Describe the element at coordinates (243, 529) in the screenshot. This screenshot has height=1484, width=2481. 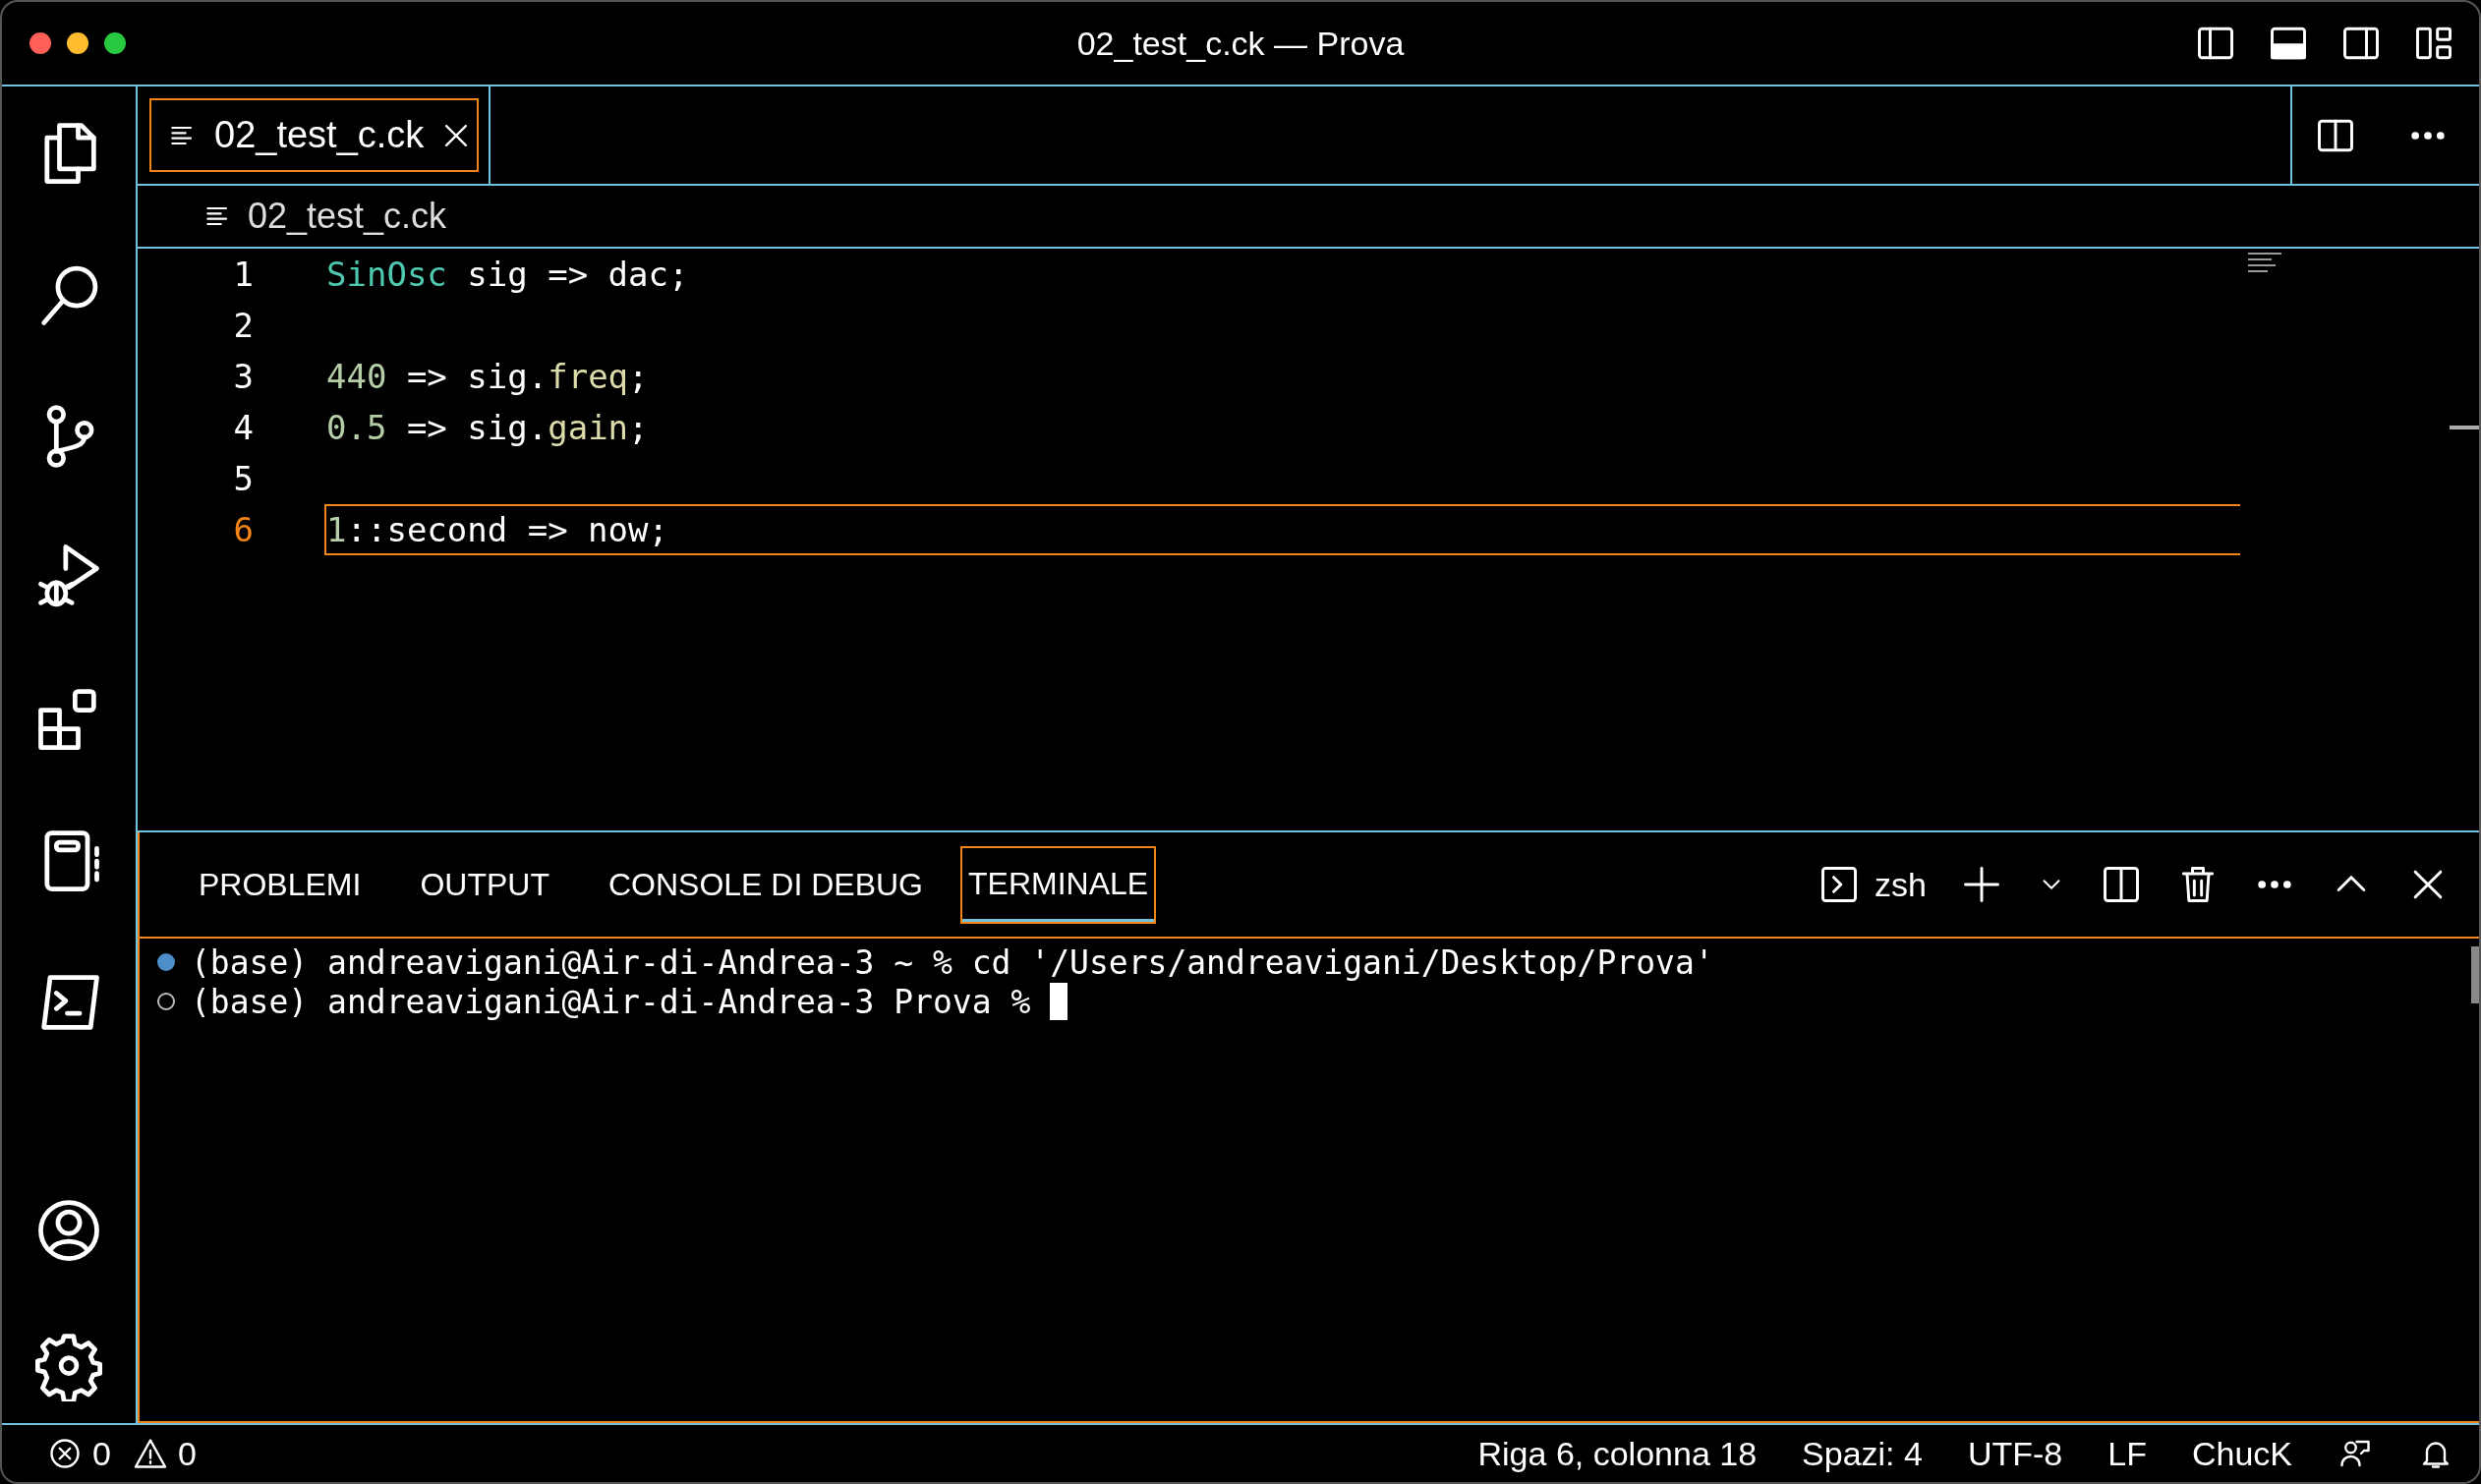
I see `line-number: 6` at that location.